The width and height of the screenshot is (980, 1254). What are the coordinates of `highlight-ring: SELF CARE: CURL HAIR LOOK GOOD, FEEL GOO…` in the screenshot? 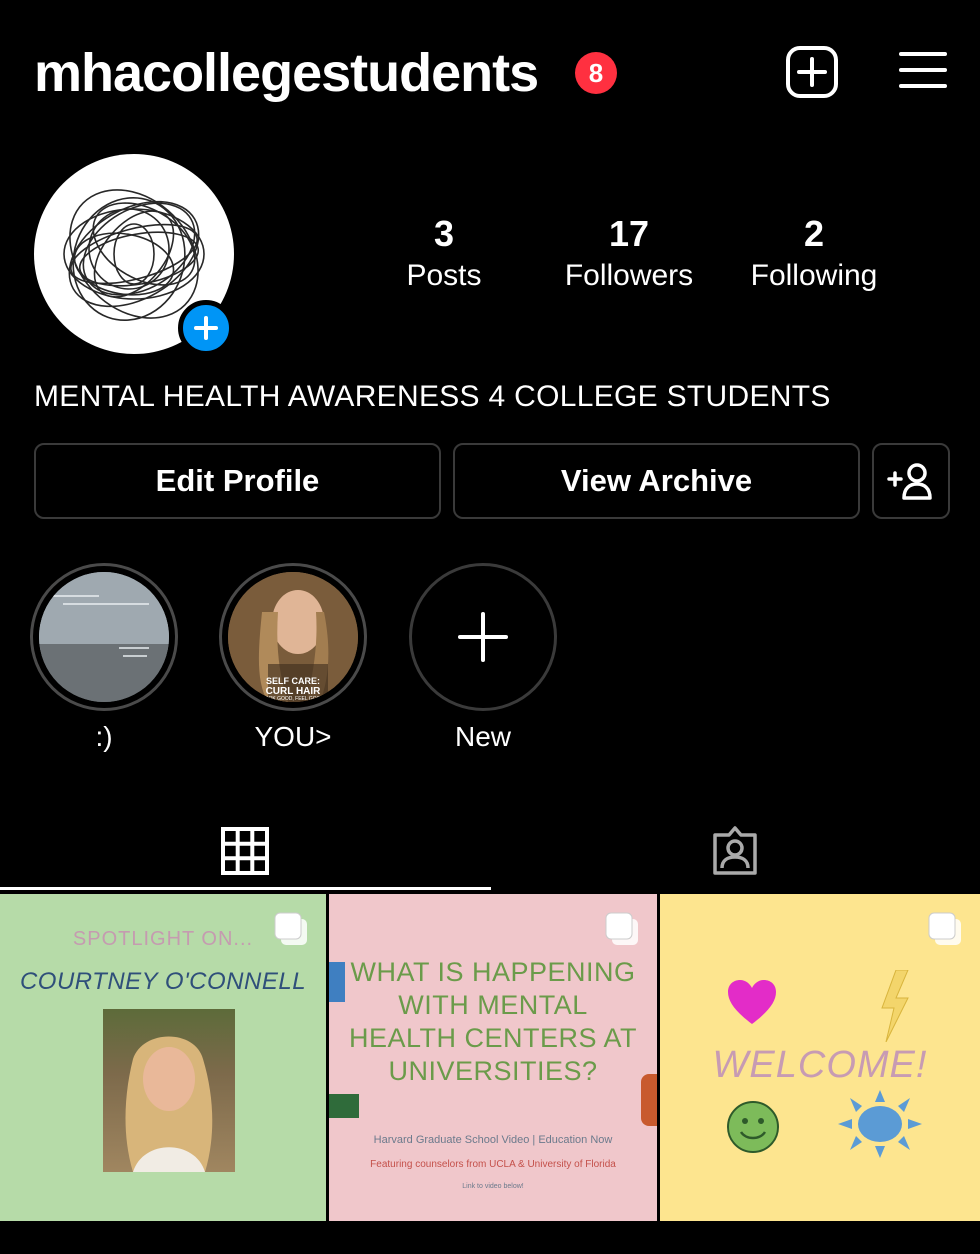 It's located at (293, 637).